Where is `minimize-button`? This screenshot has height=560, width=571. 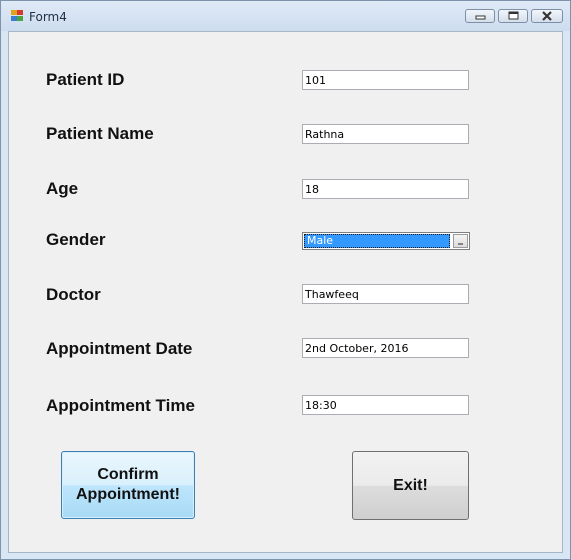
minimize-button is located at coordinates (480, 16).